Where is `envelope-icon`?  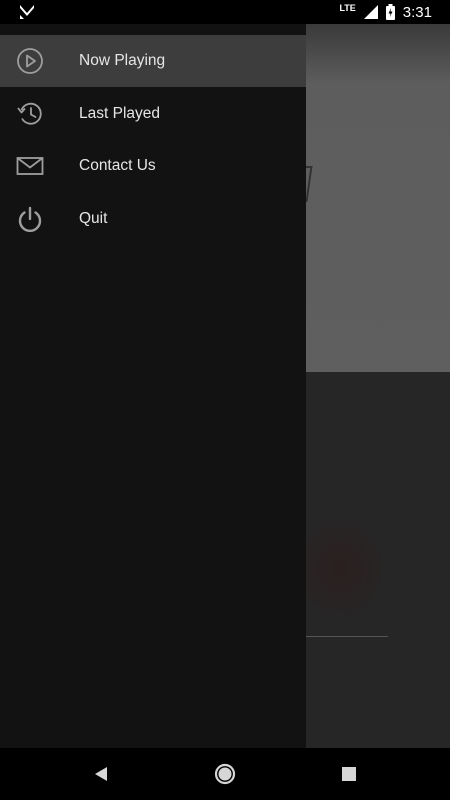 envelope-icon is located at coordinates (30, 166).